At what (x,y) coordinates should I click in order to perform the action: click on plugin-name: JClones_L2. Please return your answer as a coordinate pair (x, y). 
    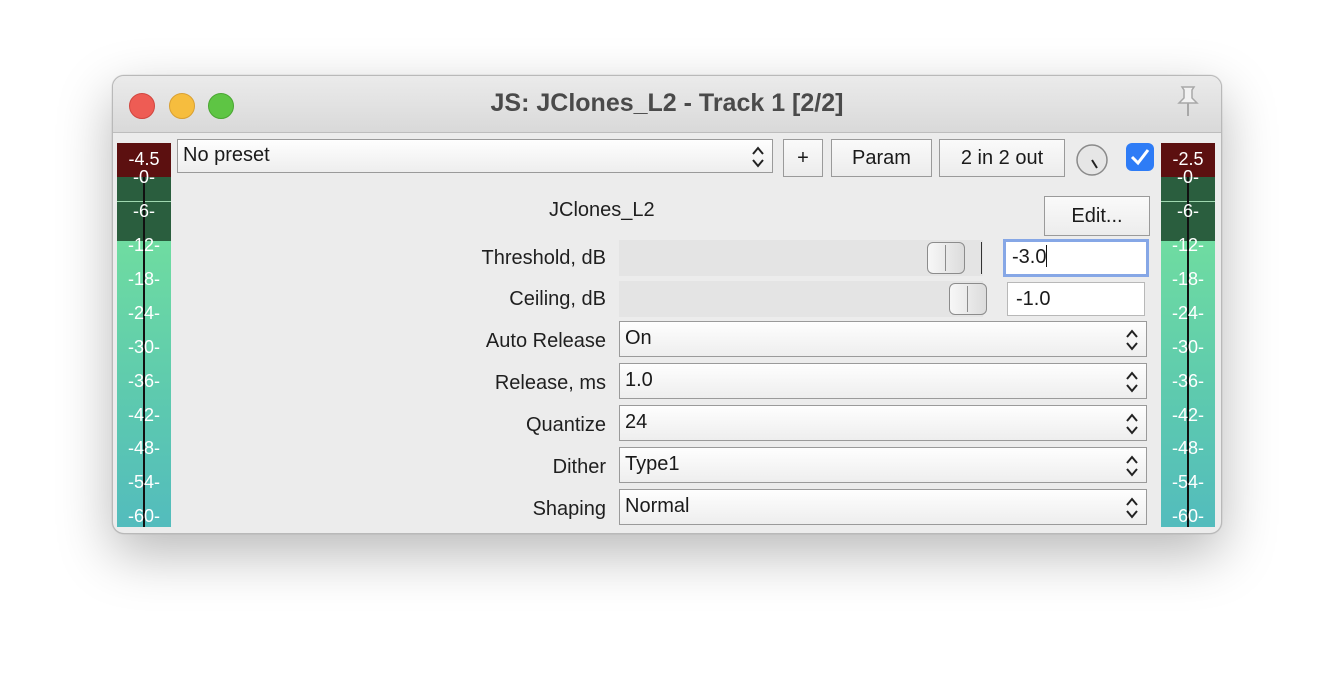
    Looking at the image, I should click on (602, 210).